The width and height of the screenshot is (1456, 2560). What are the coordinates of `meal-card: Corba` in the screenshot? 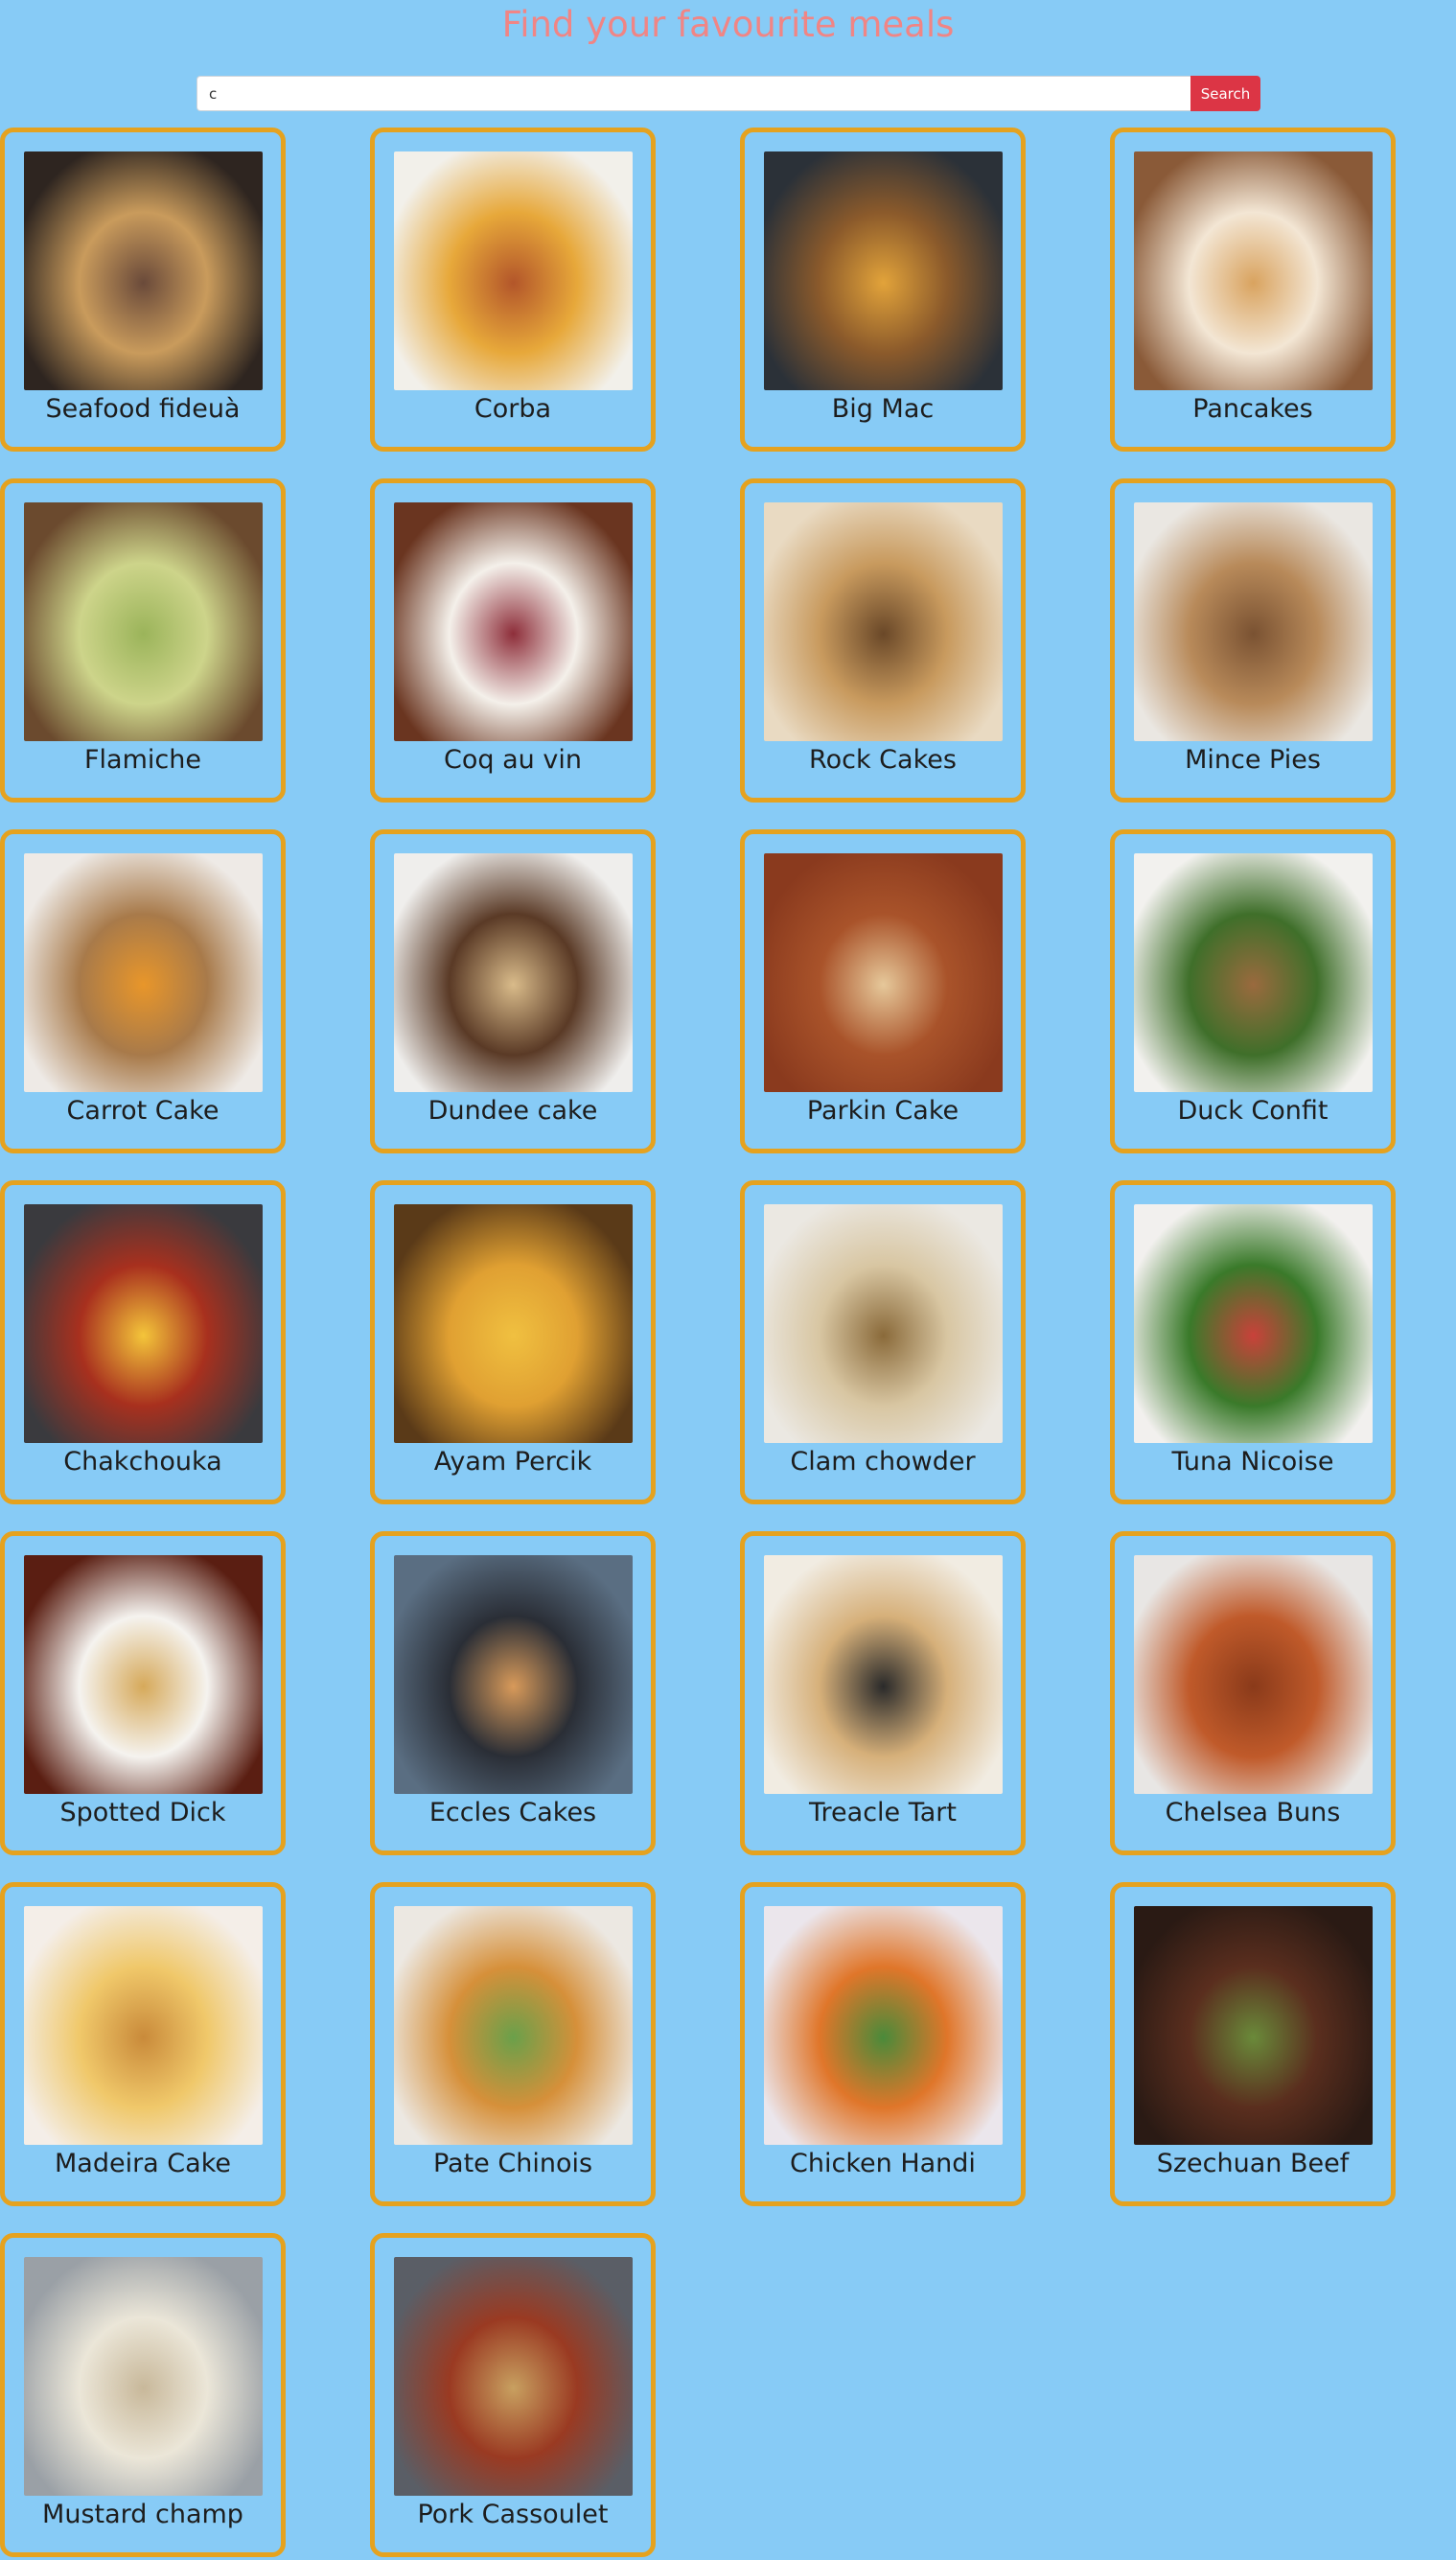 It's located at (513, 290).